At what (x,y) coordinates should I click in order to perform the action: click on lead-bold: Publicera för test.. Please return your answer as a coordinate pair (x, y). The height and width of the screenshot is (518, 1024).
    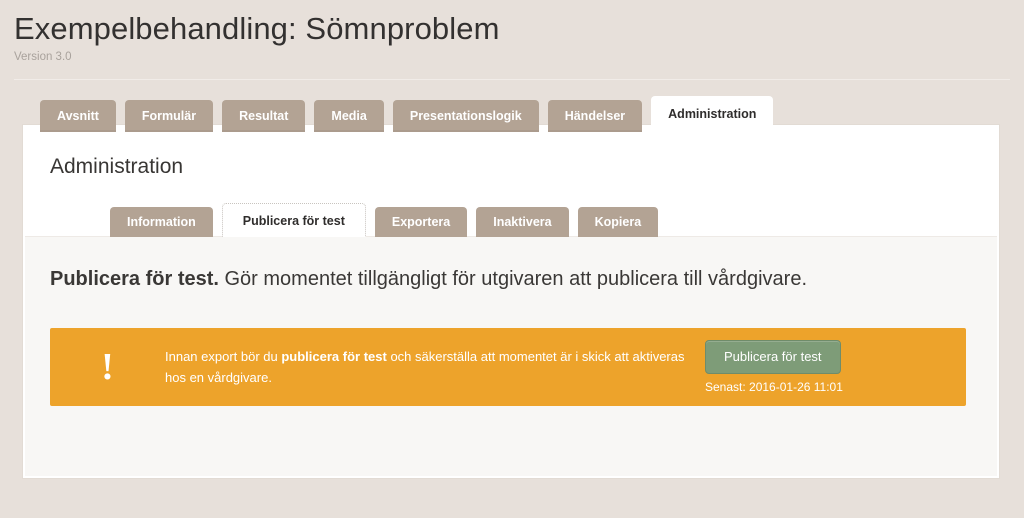
    Looking at the image, I should click on (134, 279).